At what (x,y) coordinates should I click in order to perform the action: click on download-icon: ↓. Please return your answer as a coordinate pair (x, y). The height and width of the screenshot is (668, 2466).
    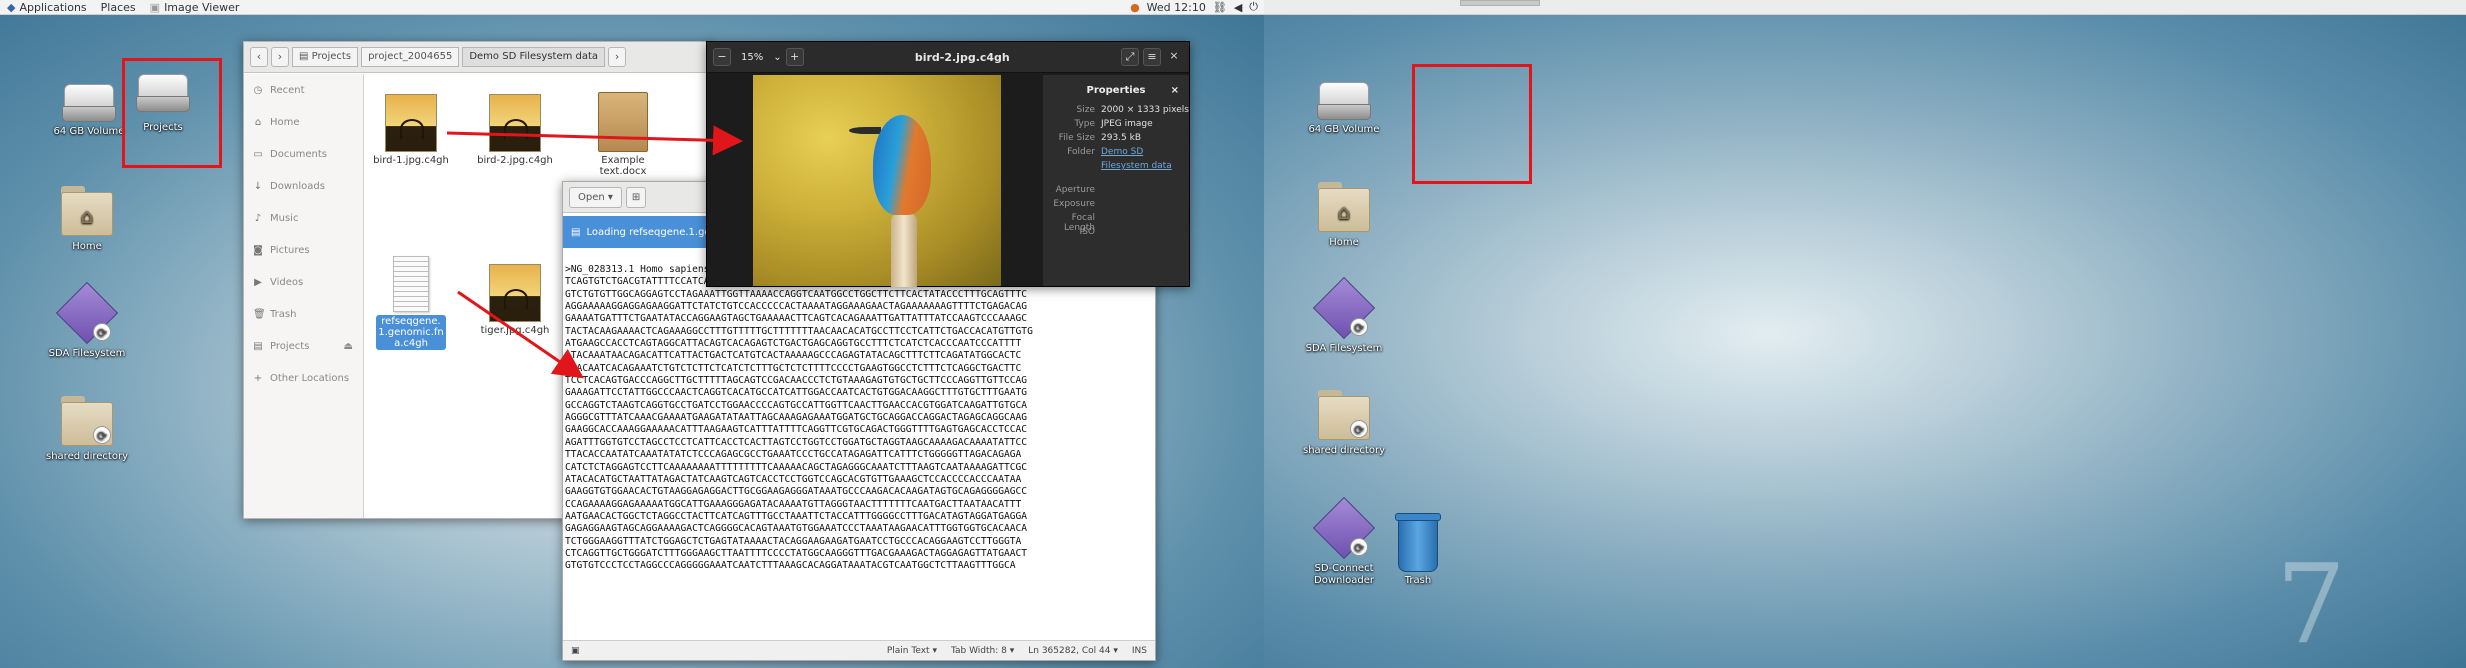
    Looking at the image, I should click on (258, 186).